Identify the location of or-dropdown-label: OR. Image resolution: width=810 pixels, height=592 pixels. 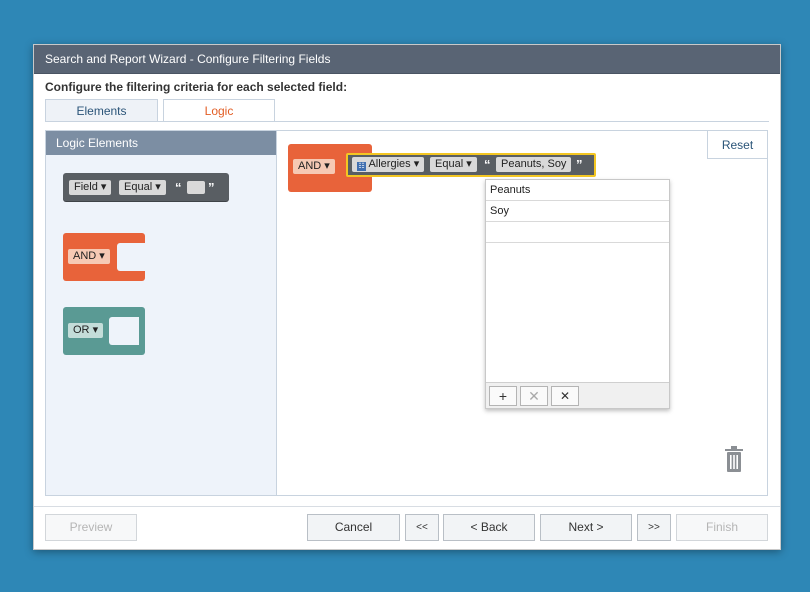
(81, 330).